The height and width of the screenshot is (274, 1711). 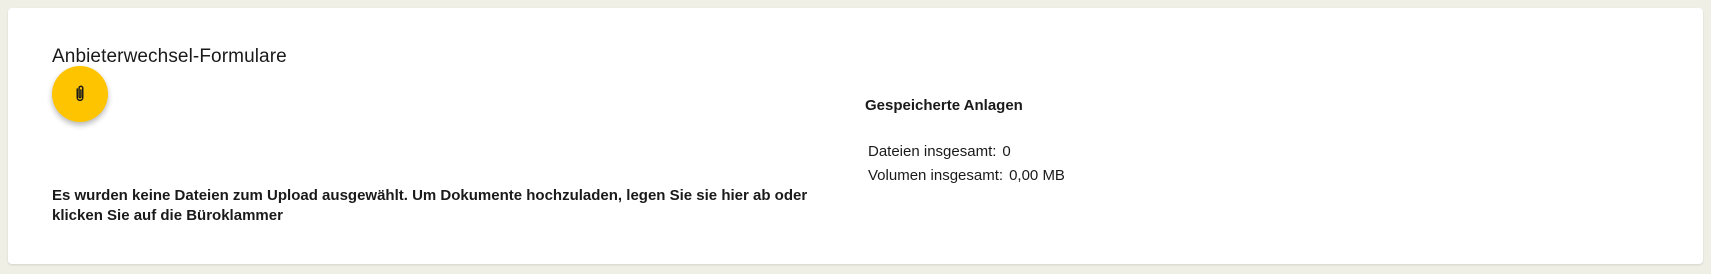 What do you see at coordinates (932, 151) in the screenshot?
I see `files-total-label: Dateien insgesamt:` at bounding box center [932, 151].